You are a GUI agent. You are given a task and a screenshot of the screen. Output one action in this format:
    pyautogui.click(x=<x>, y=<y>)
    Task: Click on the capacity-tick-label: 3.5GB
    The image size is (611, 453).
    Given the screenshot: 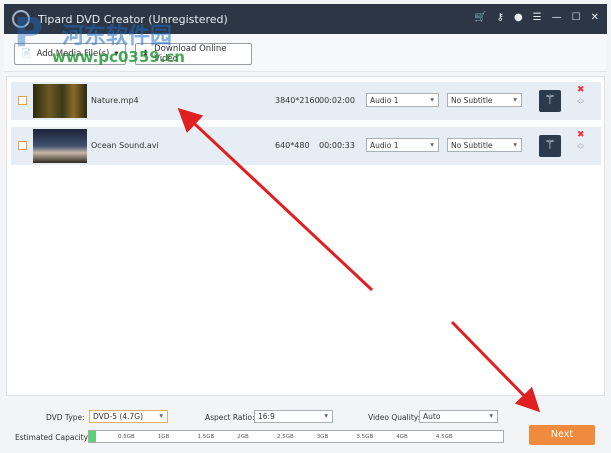 What is the action you would take?
    pyautogui.click(x=365, y=437)
    